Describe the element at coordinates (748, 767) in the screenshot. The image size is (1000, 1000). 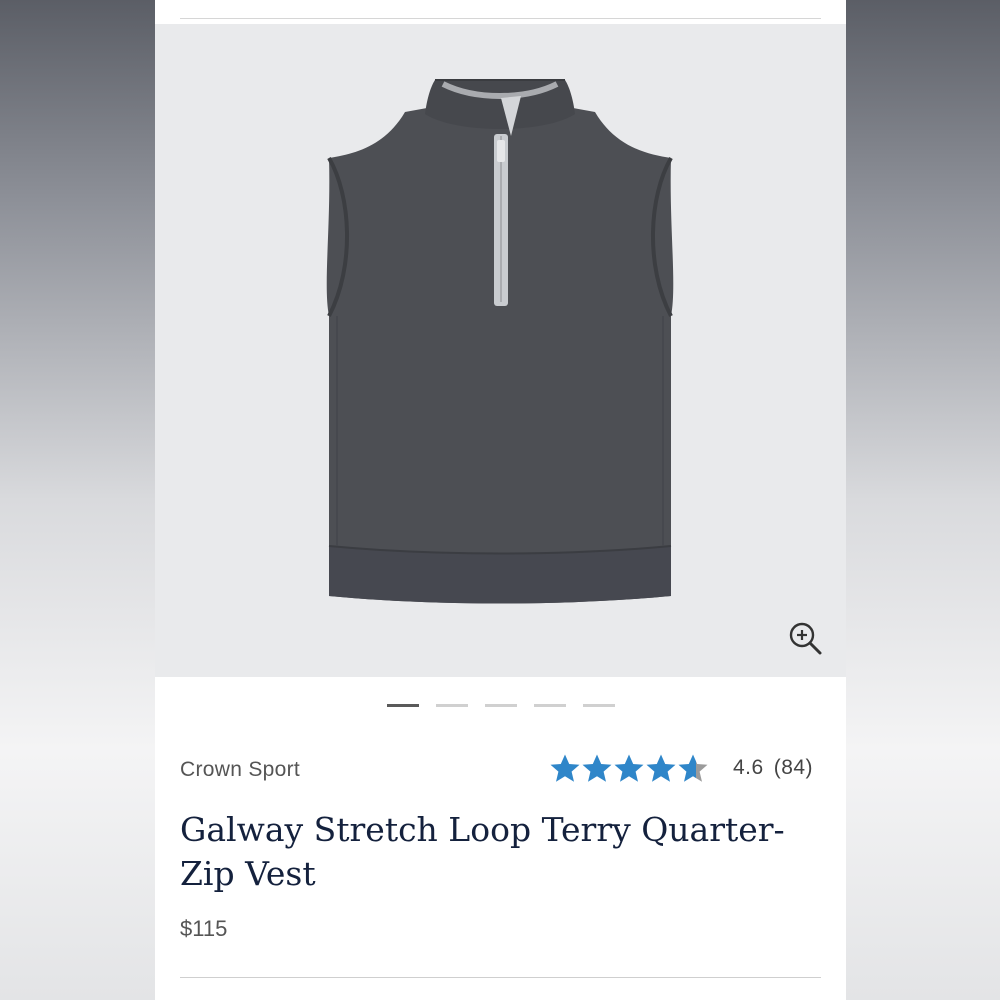
I see `rating-value: 4.6` at that location.